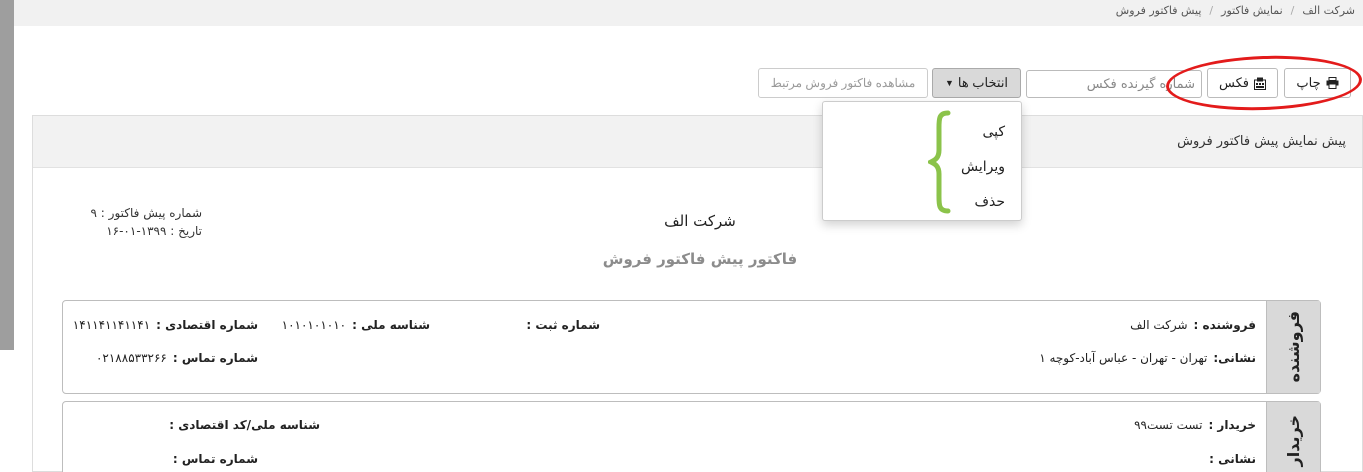 The width and height of the screenshot is (1363, 472). I want to click on seller-tab: فروشنده, so click(1293, 347).